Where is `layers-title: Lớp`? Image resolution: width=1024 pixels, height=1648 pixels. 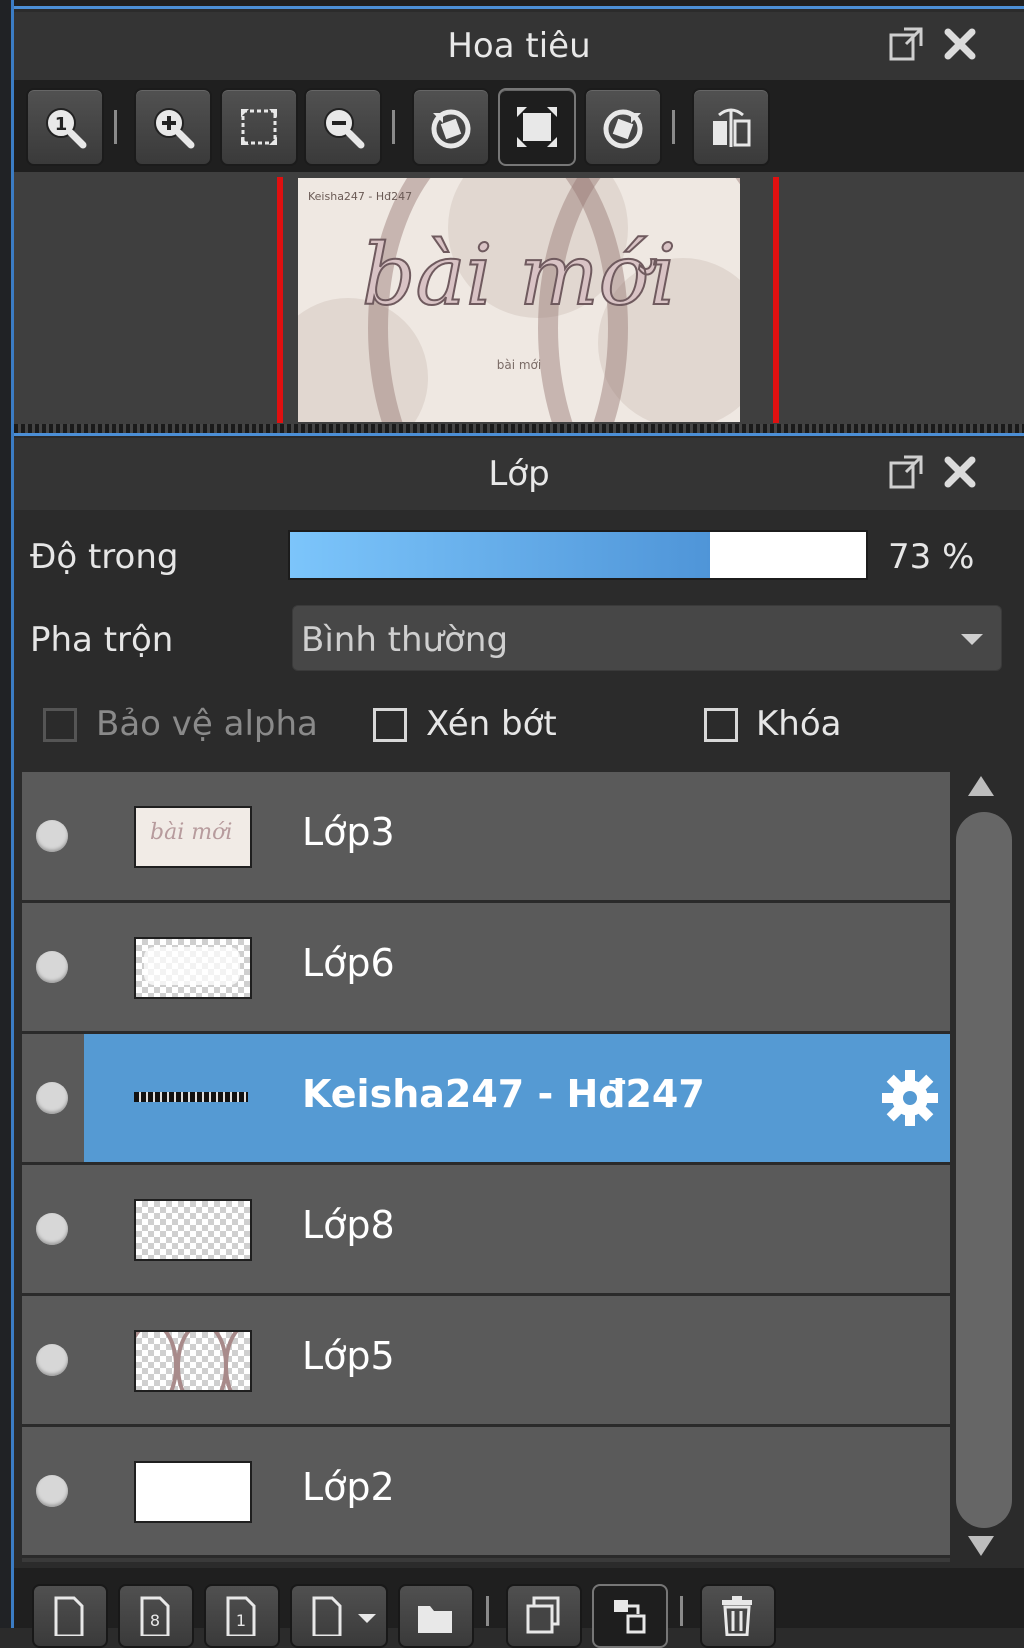
layers-title: Lớp is located at coordinates (519, 474).